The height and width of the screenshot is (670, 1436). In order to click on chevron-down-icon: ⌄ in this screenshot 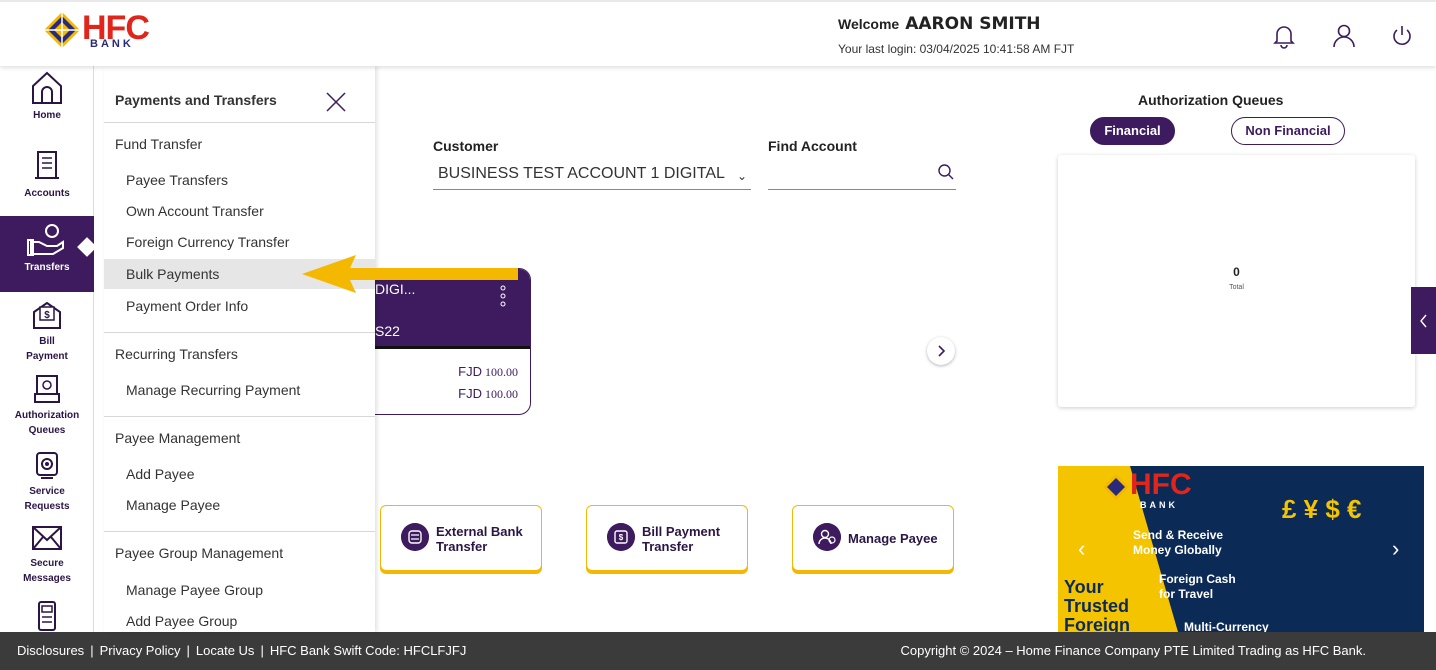, I will do `click(741, 176)`.